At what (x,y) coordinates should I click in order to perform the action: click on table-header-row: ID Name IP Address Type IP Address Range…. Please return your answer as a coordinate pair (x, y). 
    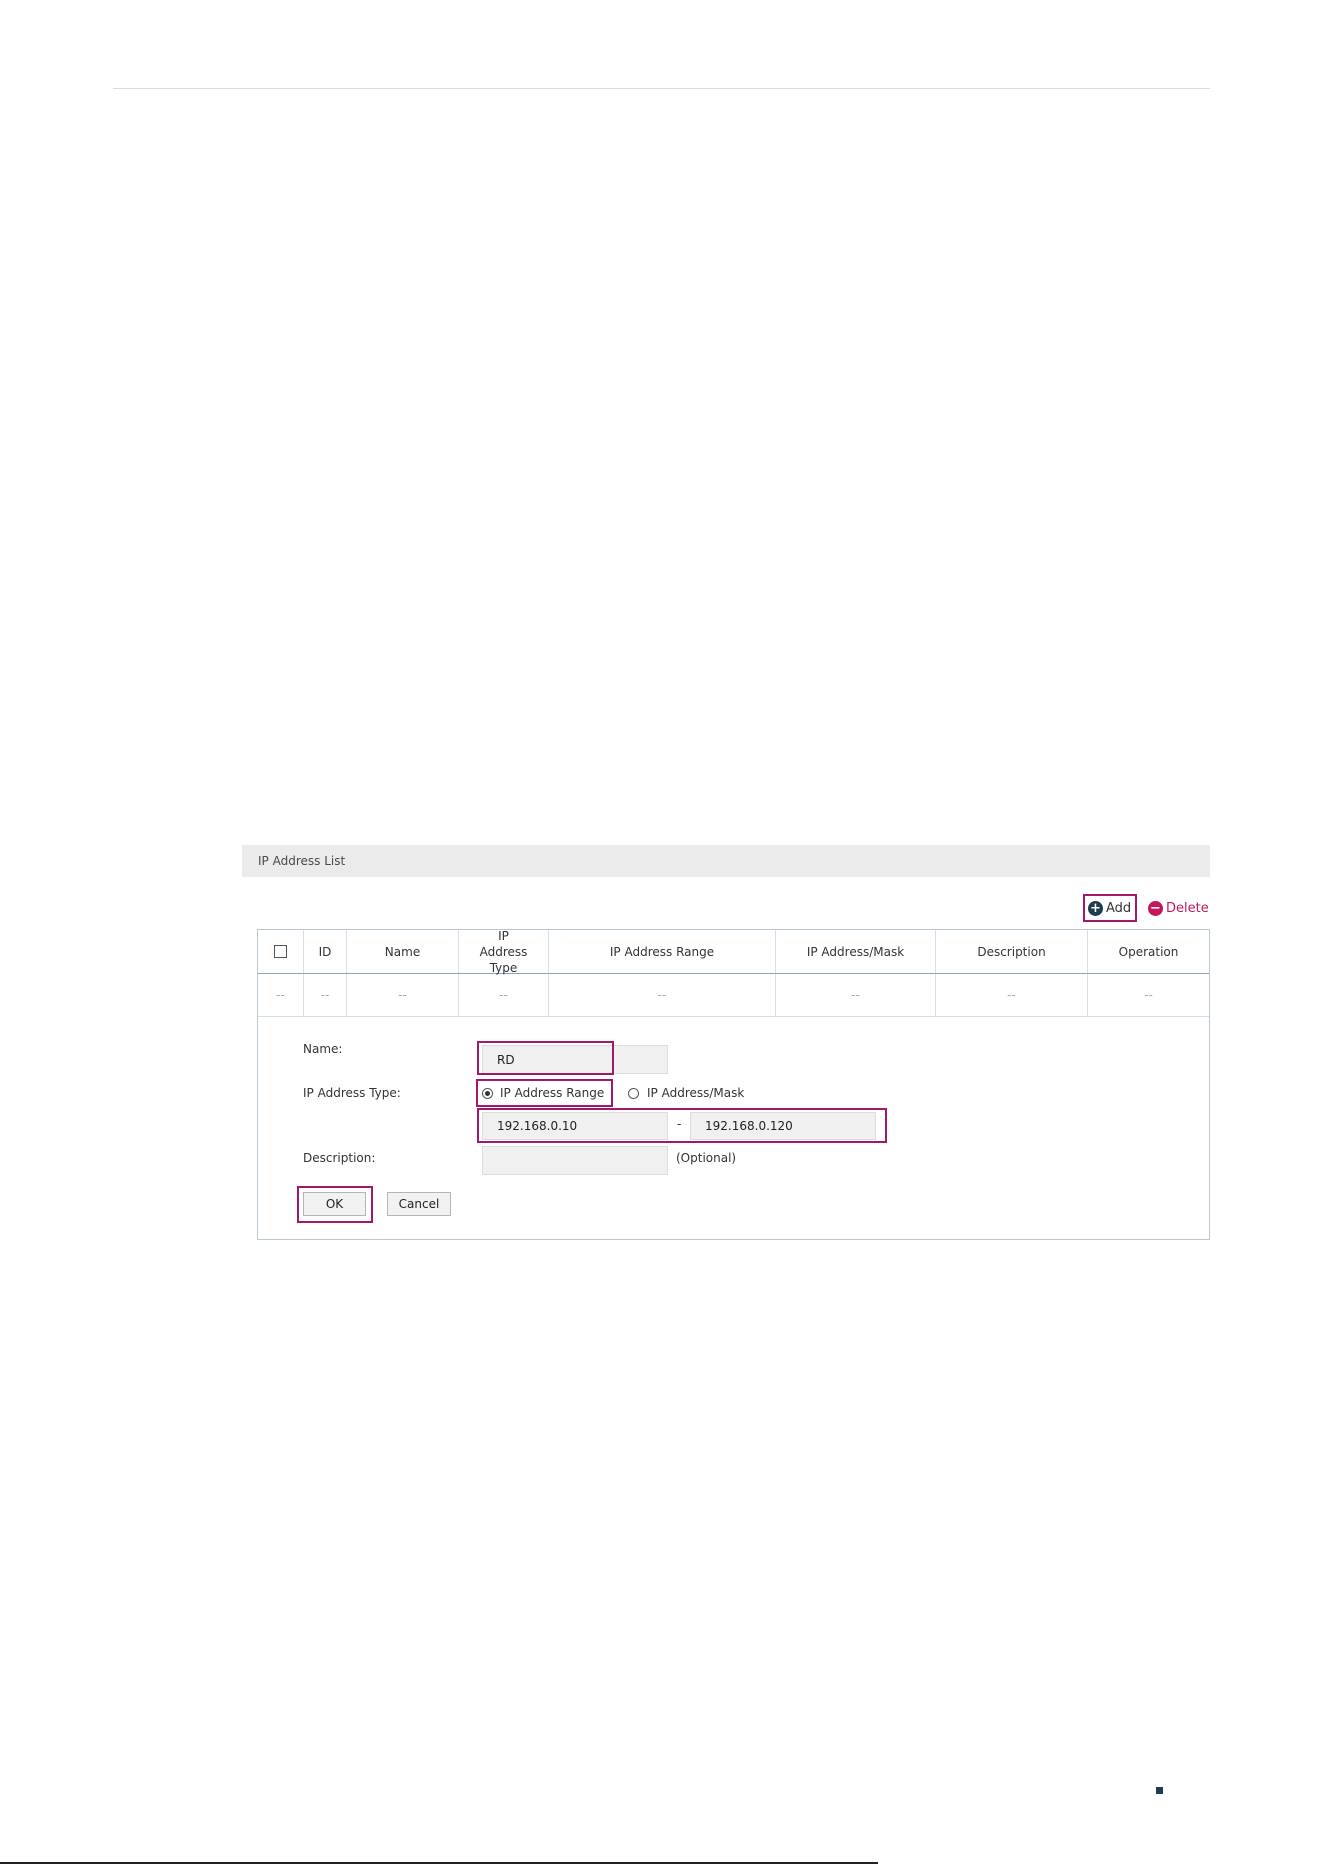
    Looking at the image, I should click on (733, 951).